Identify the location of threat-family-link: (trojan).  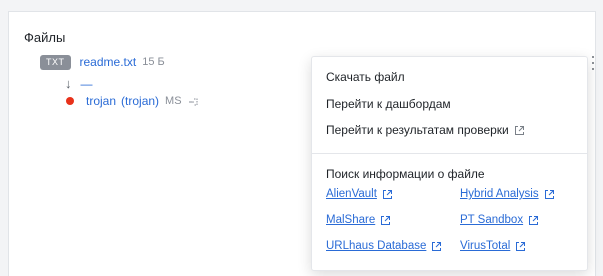
(140, 101).